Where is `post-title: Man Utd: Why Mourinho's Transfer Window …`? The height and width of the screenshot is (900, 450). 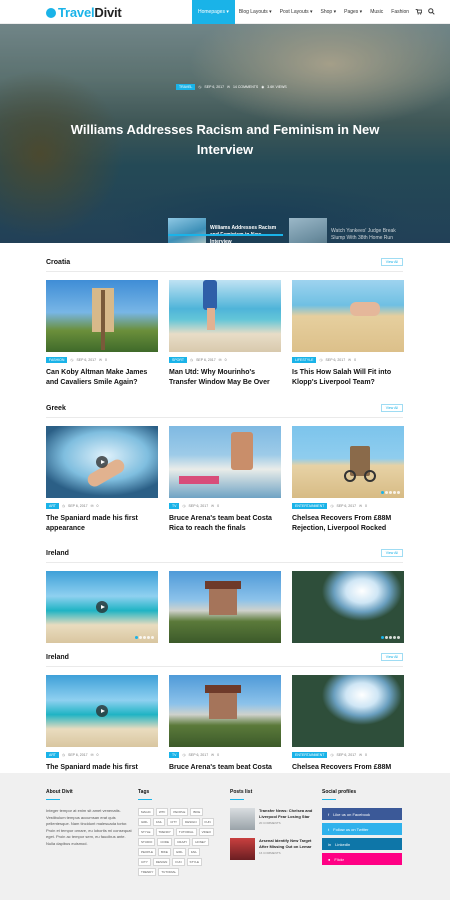
post-title: Man Utd: Why Mourinho's Transfer Window … is located at coordinates (225, 378).